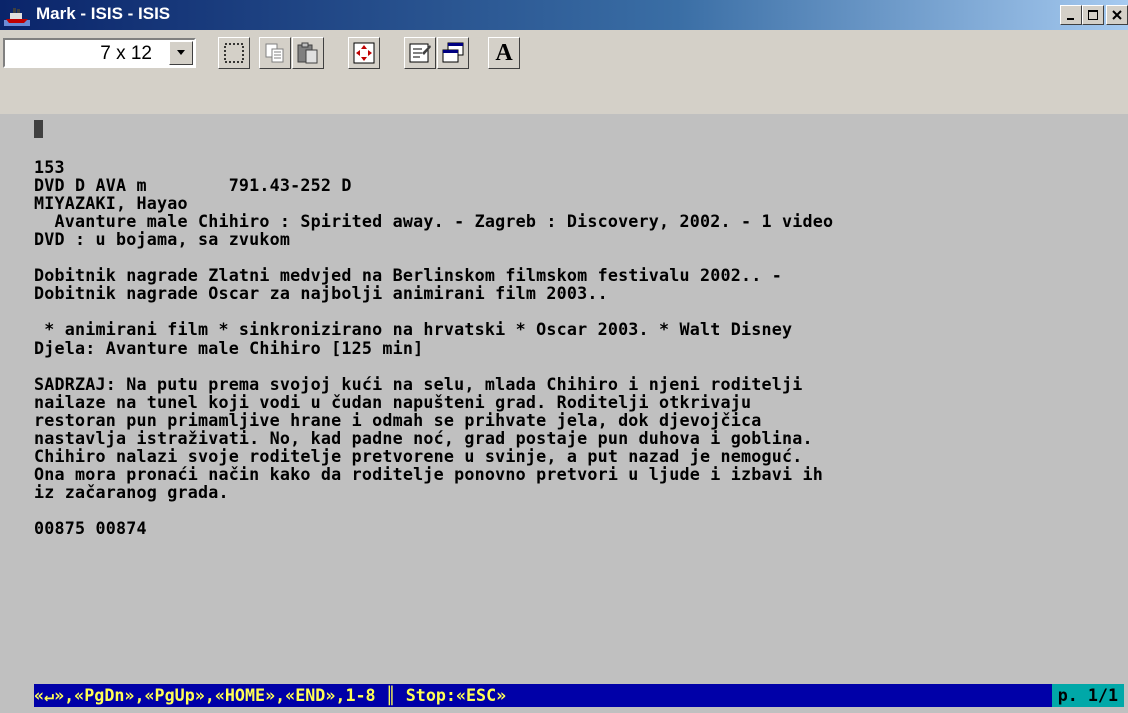 The width and height of the screenshot is (1128, 713). I want to click on title-bar: Mark - ISIS - ISIS, so click(564, 15).